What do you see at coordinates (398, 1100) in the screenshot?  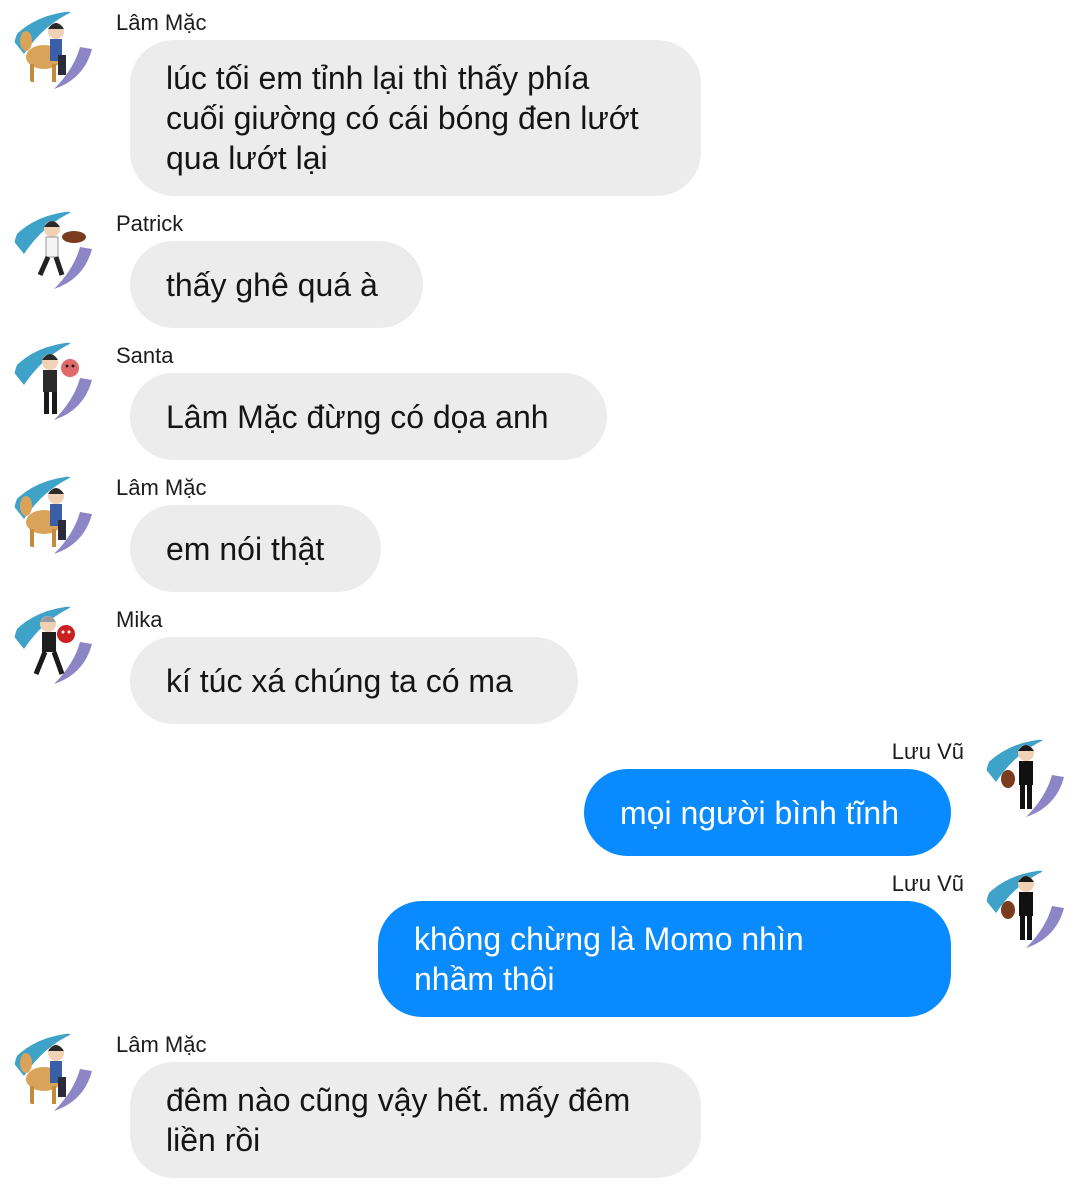 I see `message-text-line: đêm nào cũng vậy hết. mấy đêm` at bounding box center [398, 1100].